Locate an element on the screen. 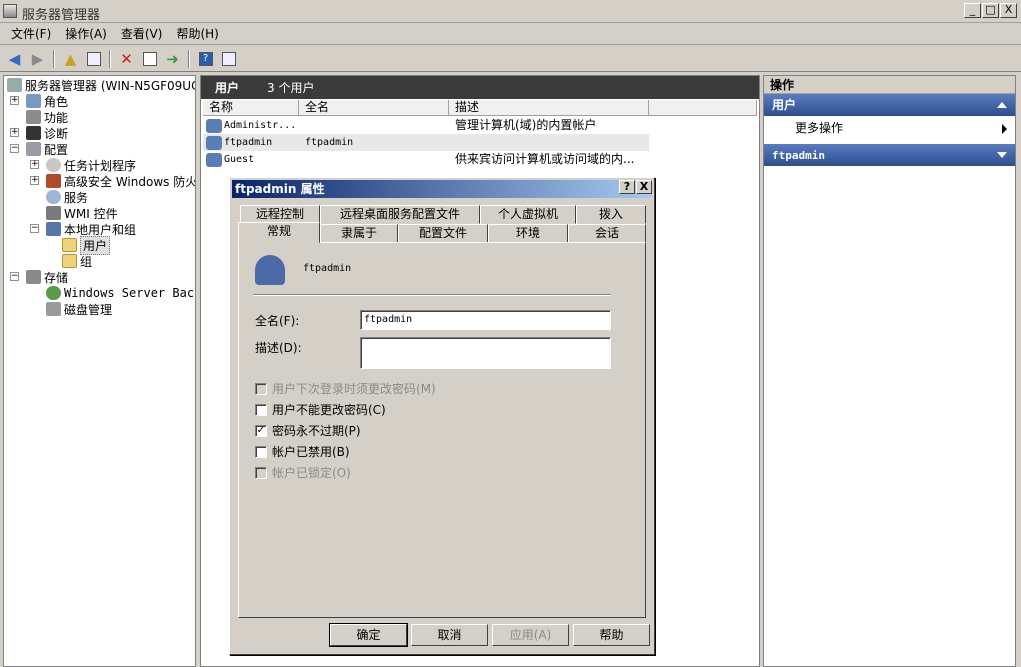  folder-icon is located at coordinates (69, 261).